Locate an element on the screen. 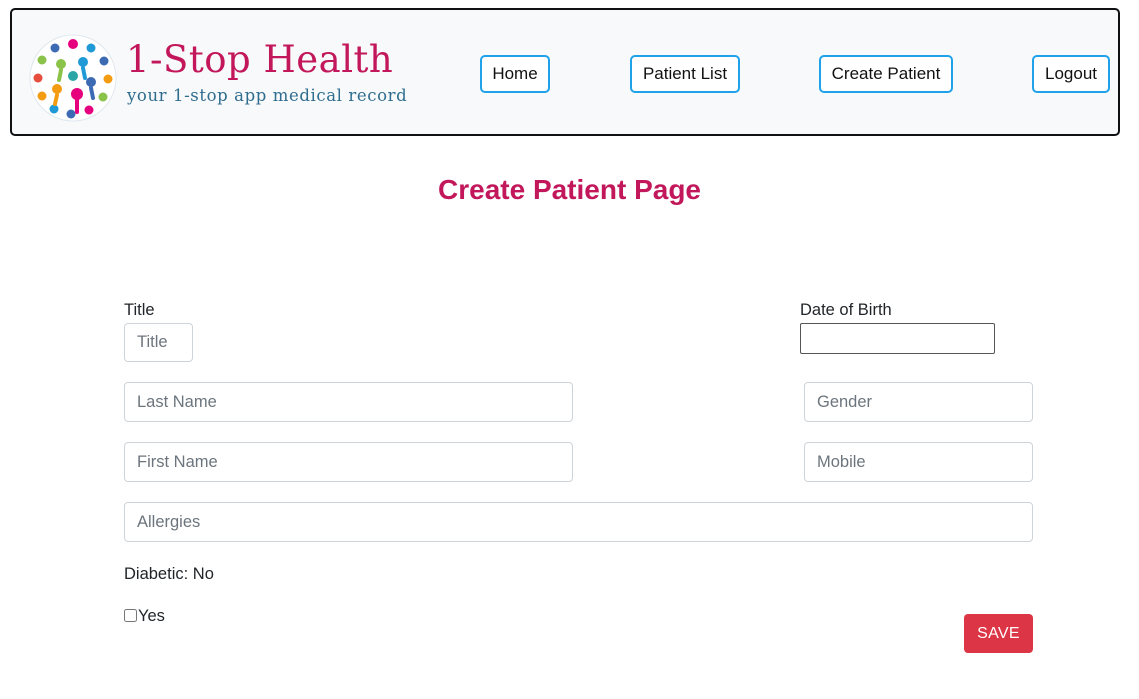  dob-label: Date of Birth is located at coordinates (846, 310).